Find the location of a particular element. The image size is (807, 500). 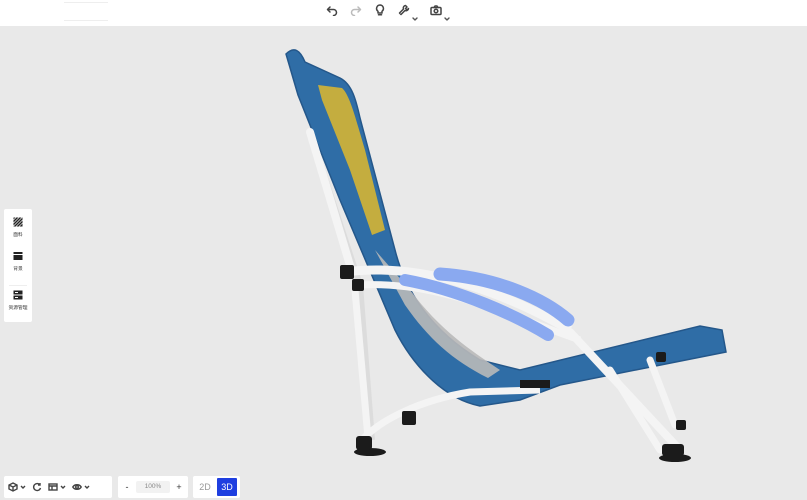

zoom-group: - 100% + is located at coordinates (153, 487).